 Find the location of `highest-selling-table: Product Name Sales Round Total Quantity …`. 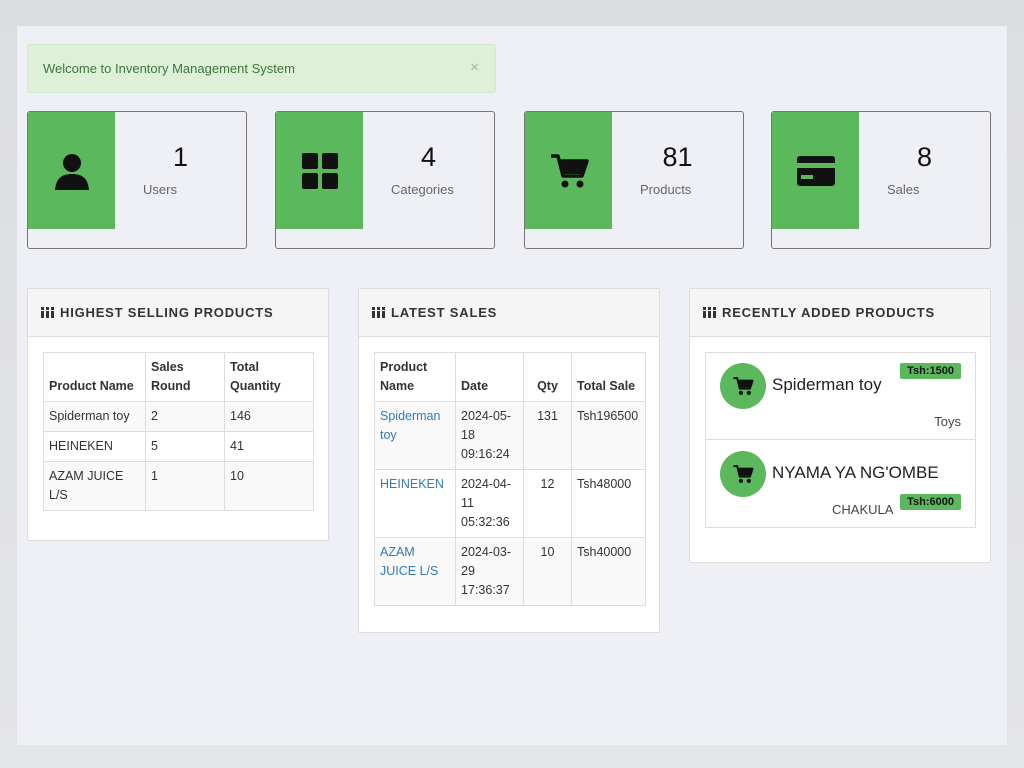

highest-selling-table: Product Name Sales Round Total Quantity … is located at coordinates (178, 431).